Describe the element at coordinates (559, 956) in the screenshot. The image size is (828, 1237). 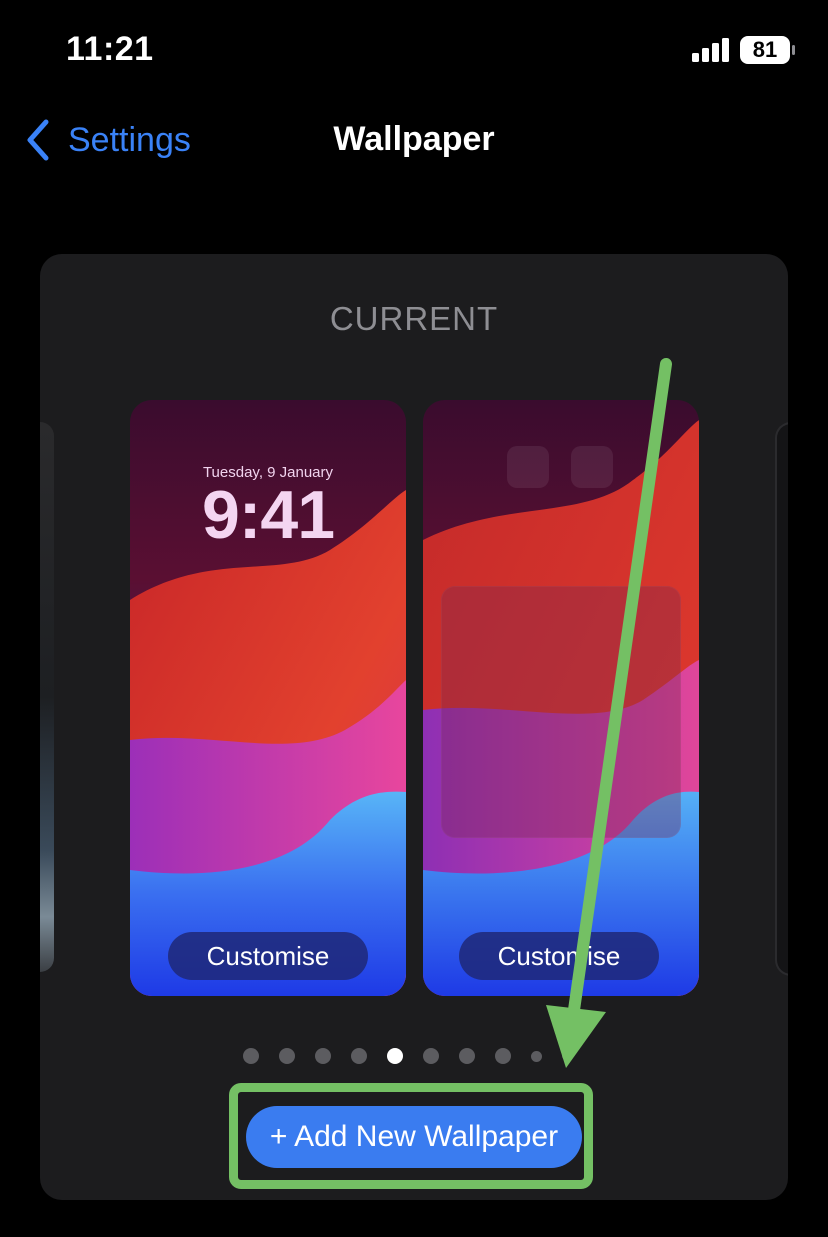
I see `customise-home-screen-button: Customise` at that location.